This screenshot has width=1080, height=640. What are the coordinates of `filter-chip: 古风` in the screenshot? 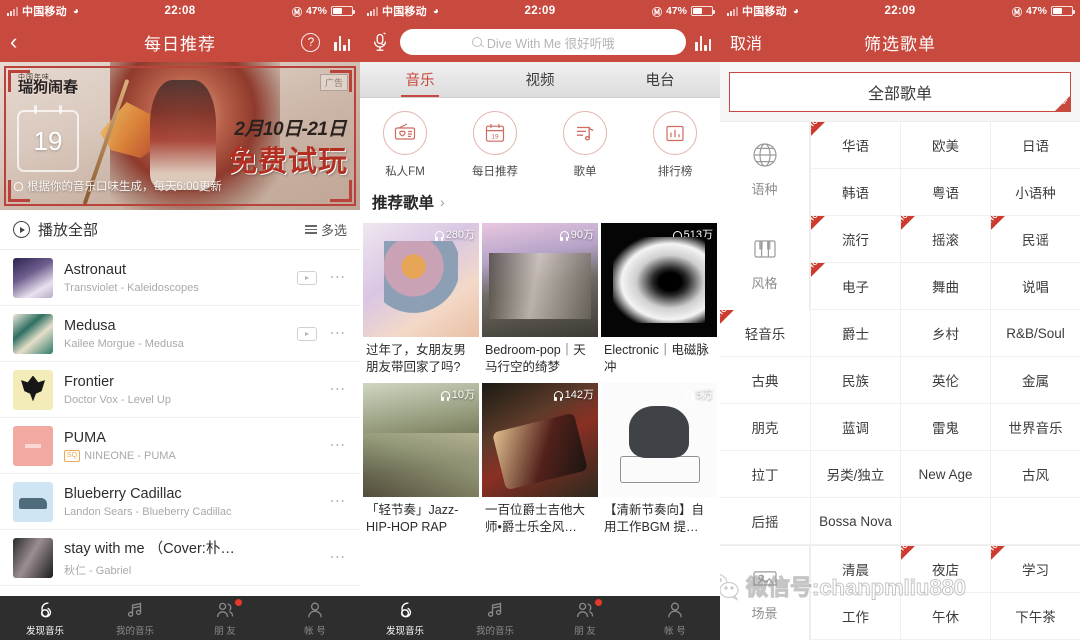 It's located at (1035, 474).